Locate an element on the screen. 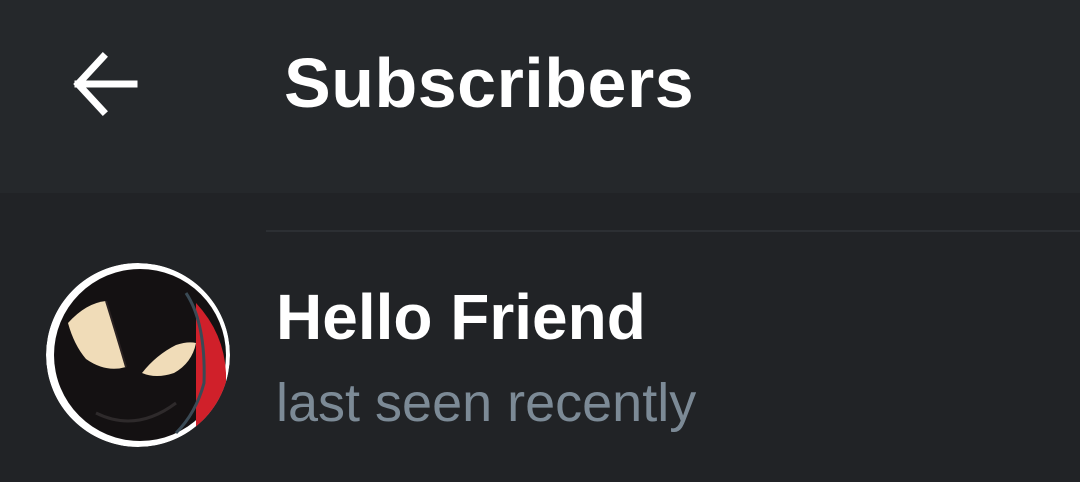 The image size is (1080, 482). masked-hero-avatar-icon is located at coordinates (138, 355).